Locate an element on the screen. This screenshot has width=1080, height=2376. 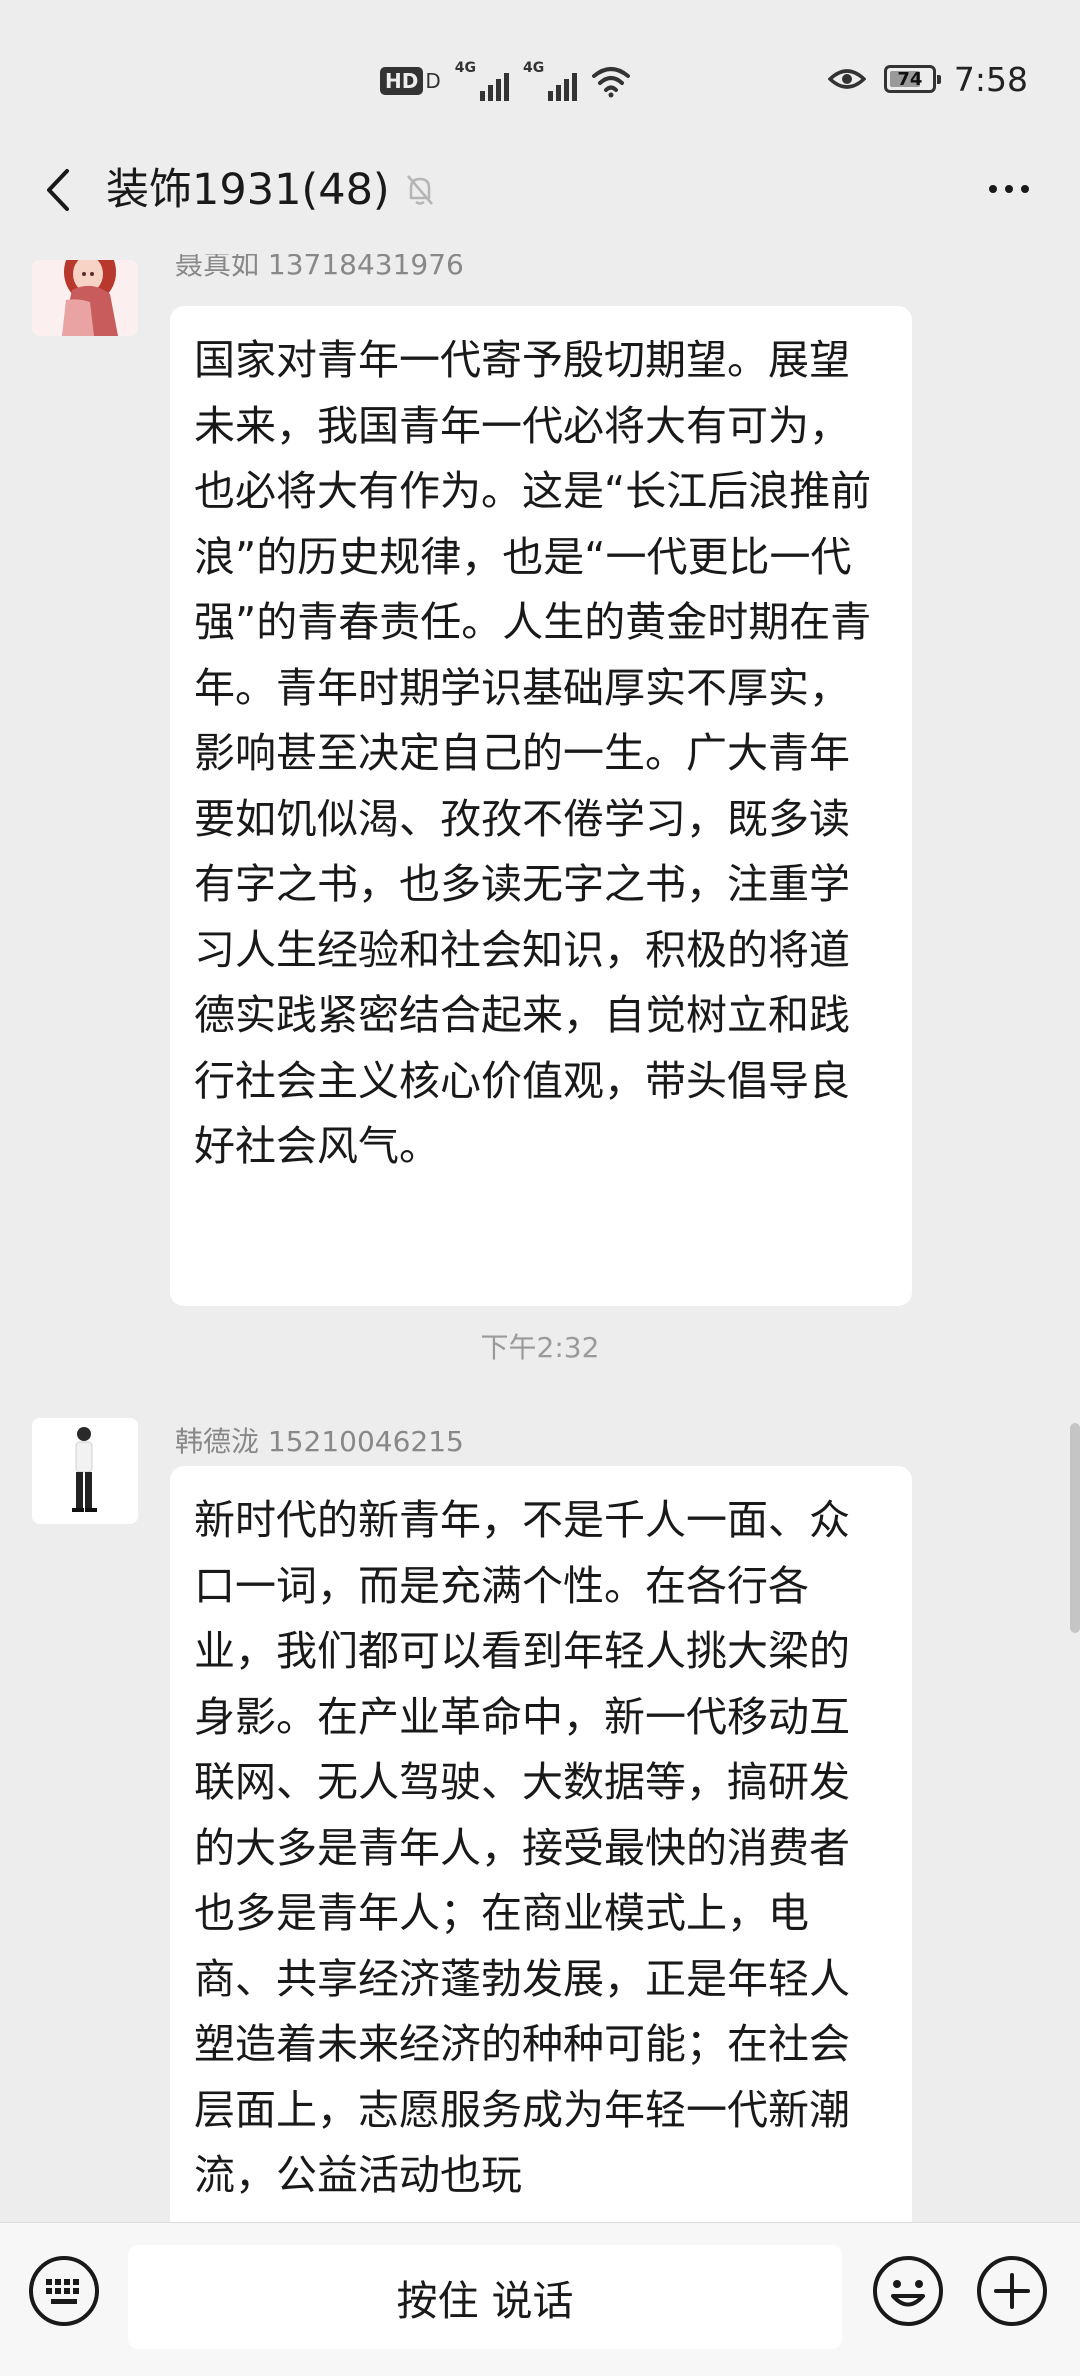
battery-icon: 74 is located at coordinates (912, 79).